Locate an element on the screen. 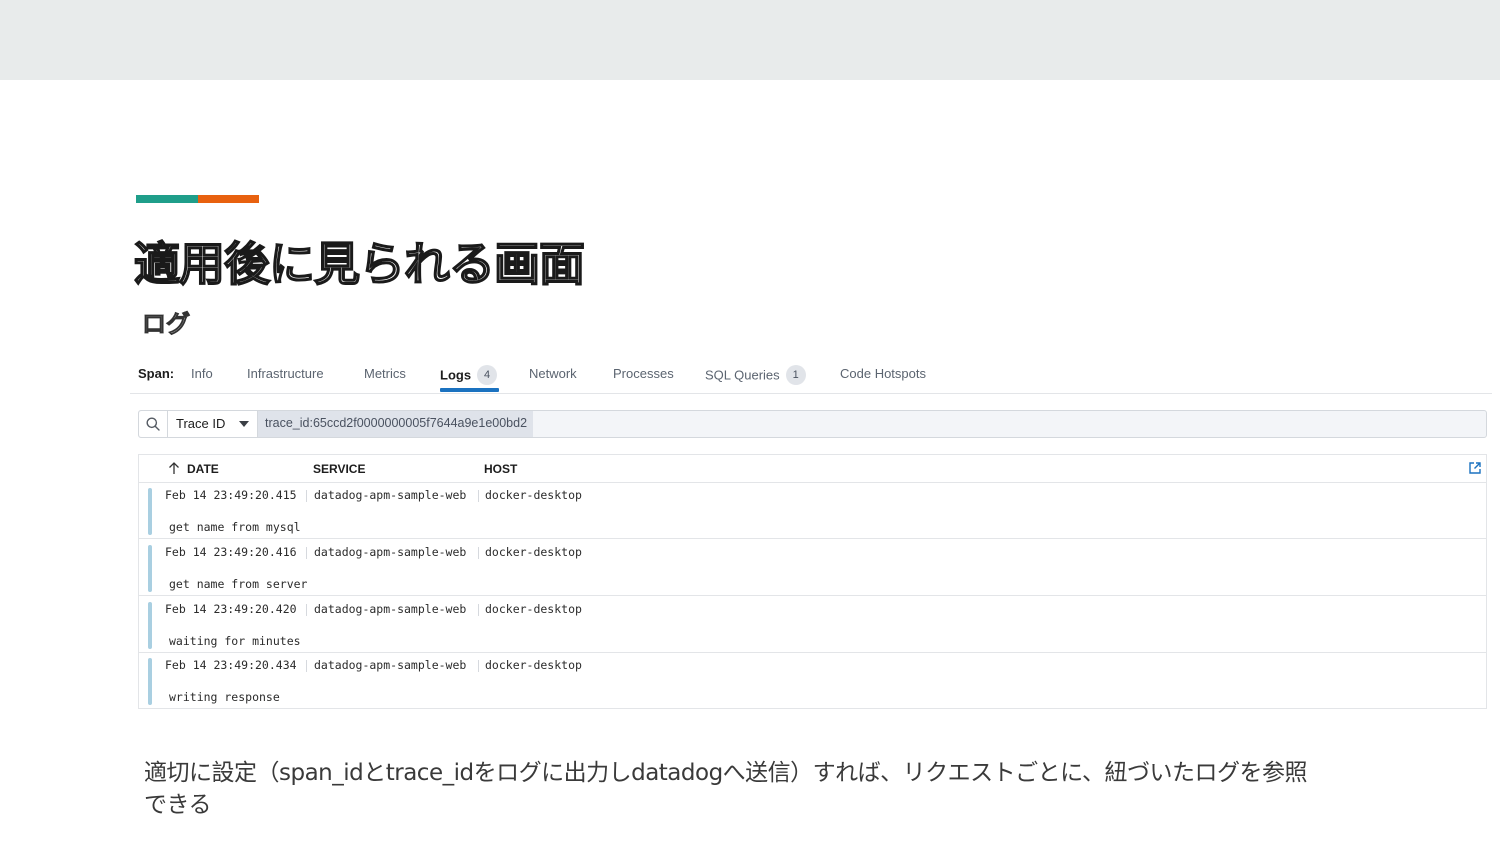 The width and height of the screenshot is (1500, 844). column-header-service: SERVICE is located at coordinates (339, 469).